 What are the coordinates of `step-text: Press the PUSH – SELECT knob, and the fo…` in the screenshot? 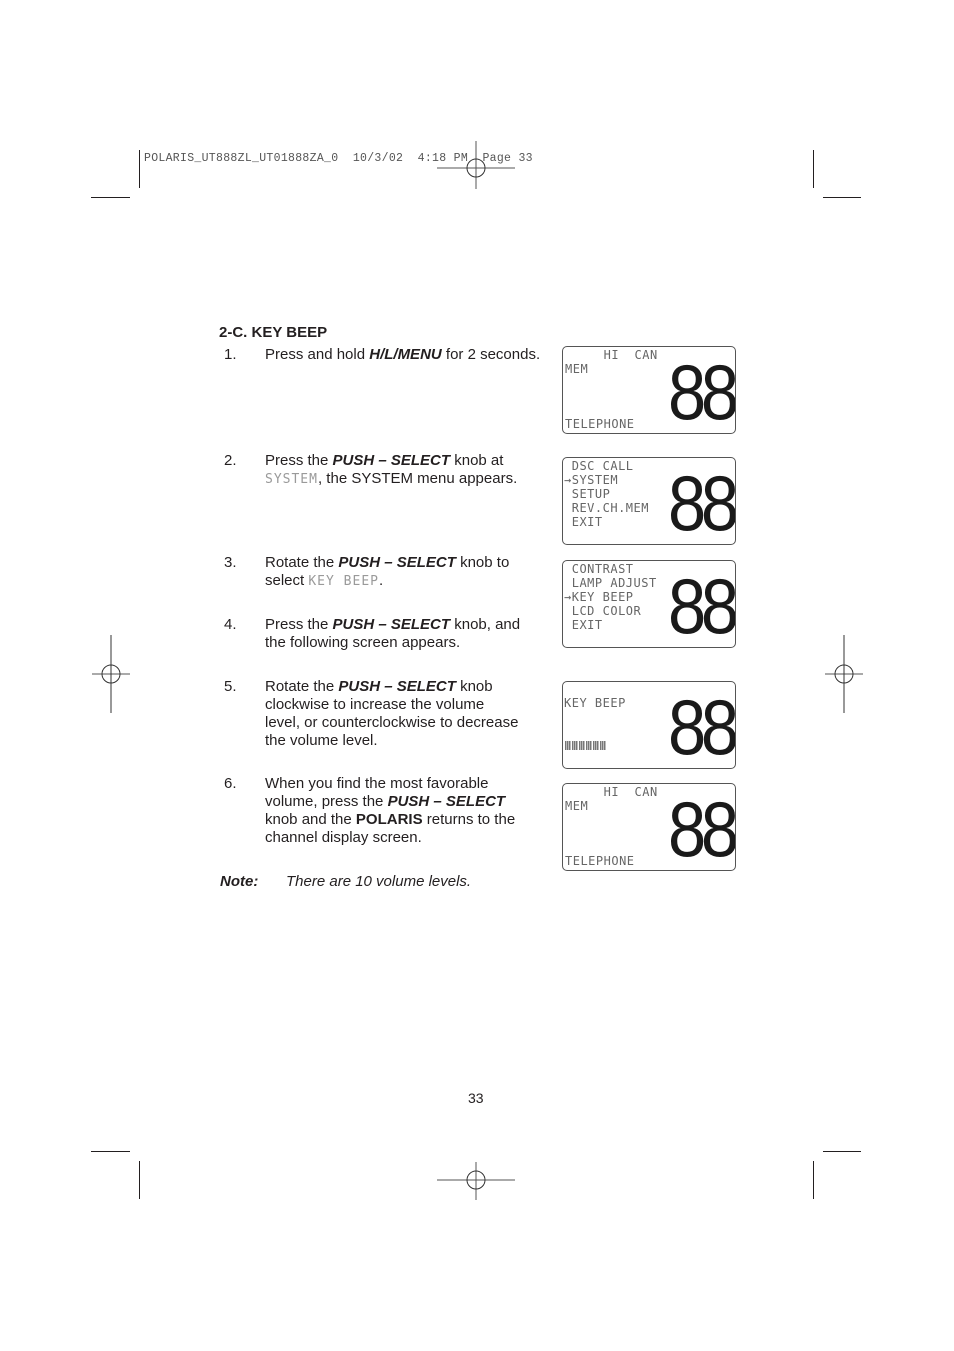 It's located at (395, 634).